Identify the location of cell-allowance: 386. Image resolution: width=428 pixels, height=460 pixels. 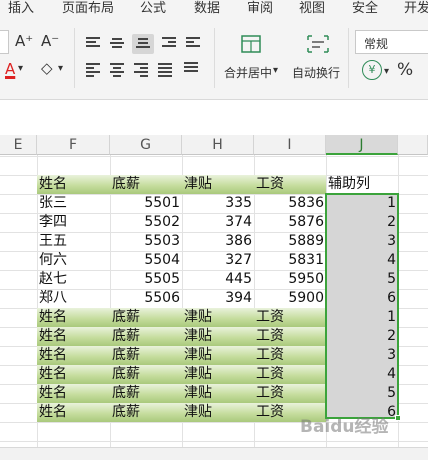
(218, 241).